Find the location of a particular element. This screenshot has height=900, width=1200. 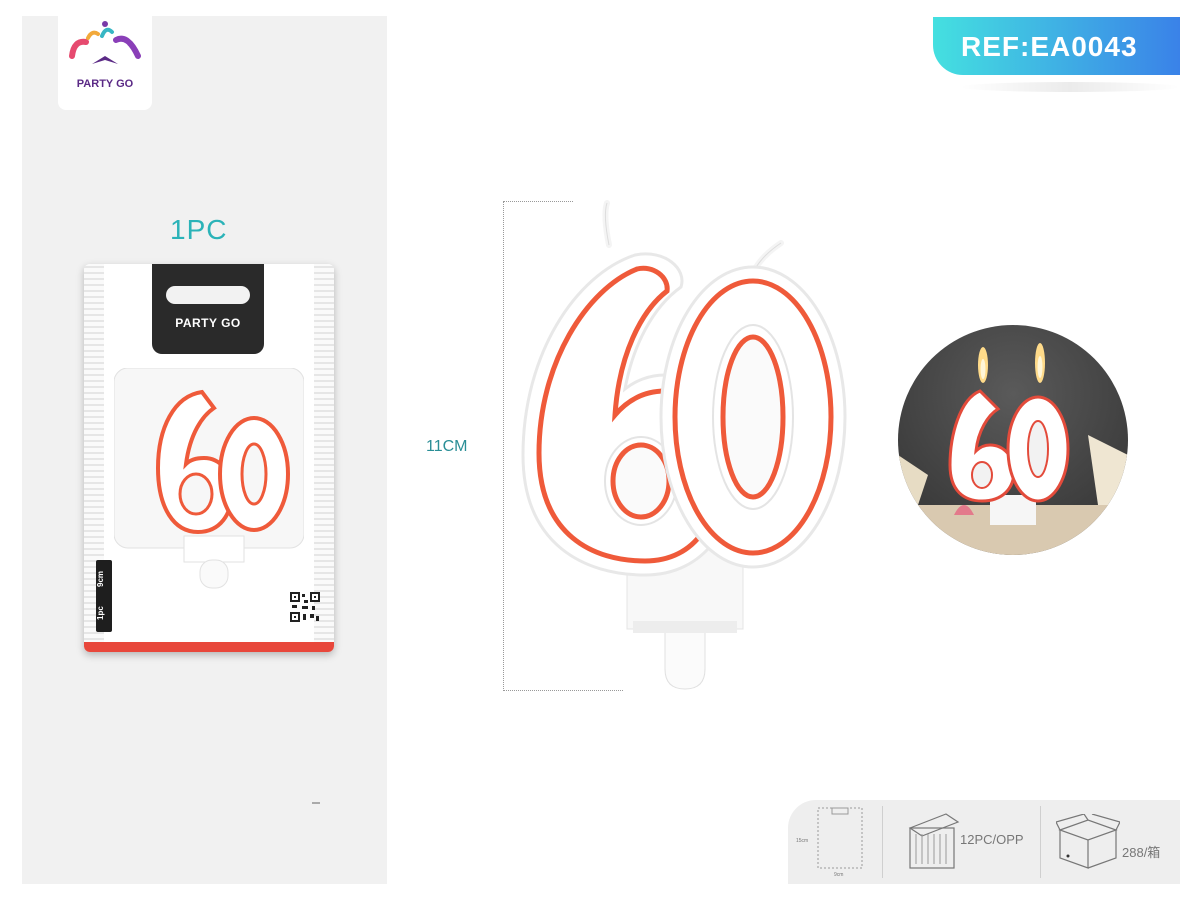

blister-brand: PARTY GO is located at coordinates (208, 323).